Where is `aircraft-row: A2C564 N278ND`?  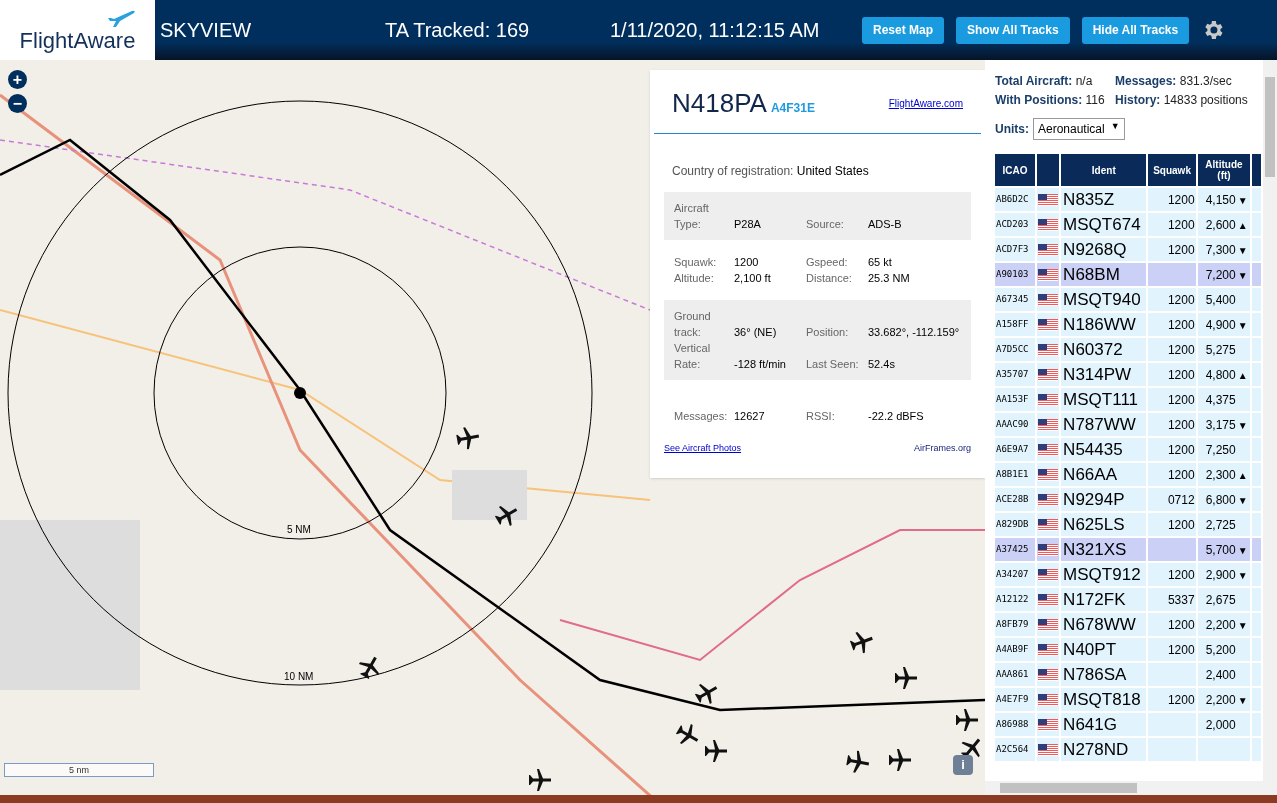 aircraft-row: A2C564 N278ND is located at coordinates (1128, 749).